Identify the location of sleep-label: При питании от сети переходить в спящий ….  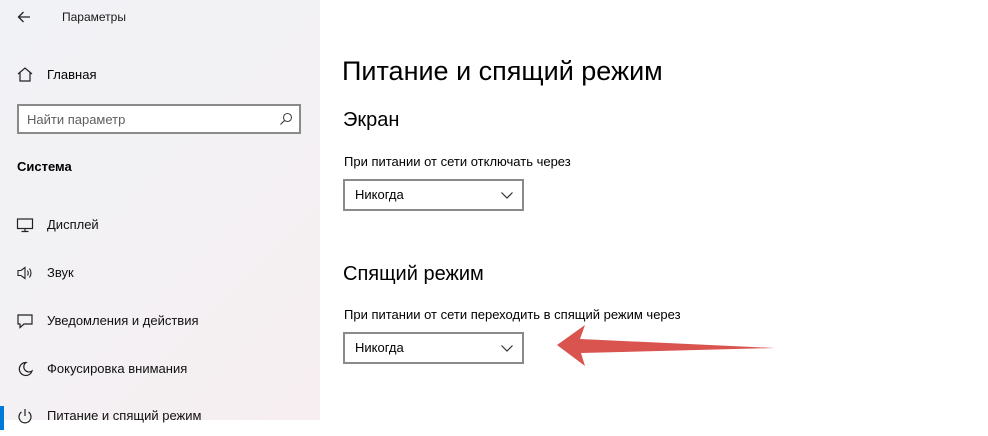
(512, 314).